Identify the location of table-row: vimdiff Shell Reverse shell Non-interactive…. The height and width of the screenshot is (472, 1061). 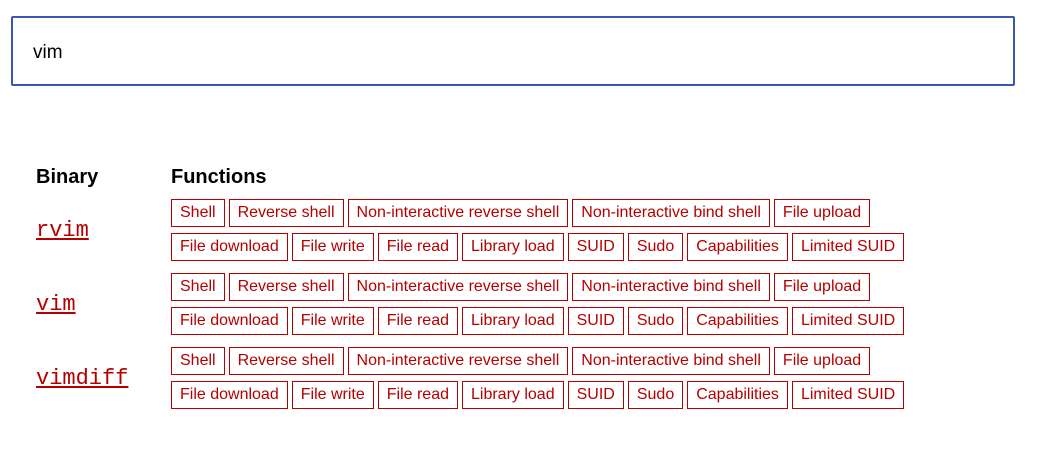
(476, 384).